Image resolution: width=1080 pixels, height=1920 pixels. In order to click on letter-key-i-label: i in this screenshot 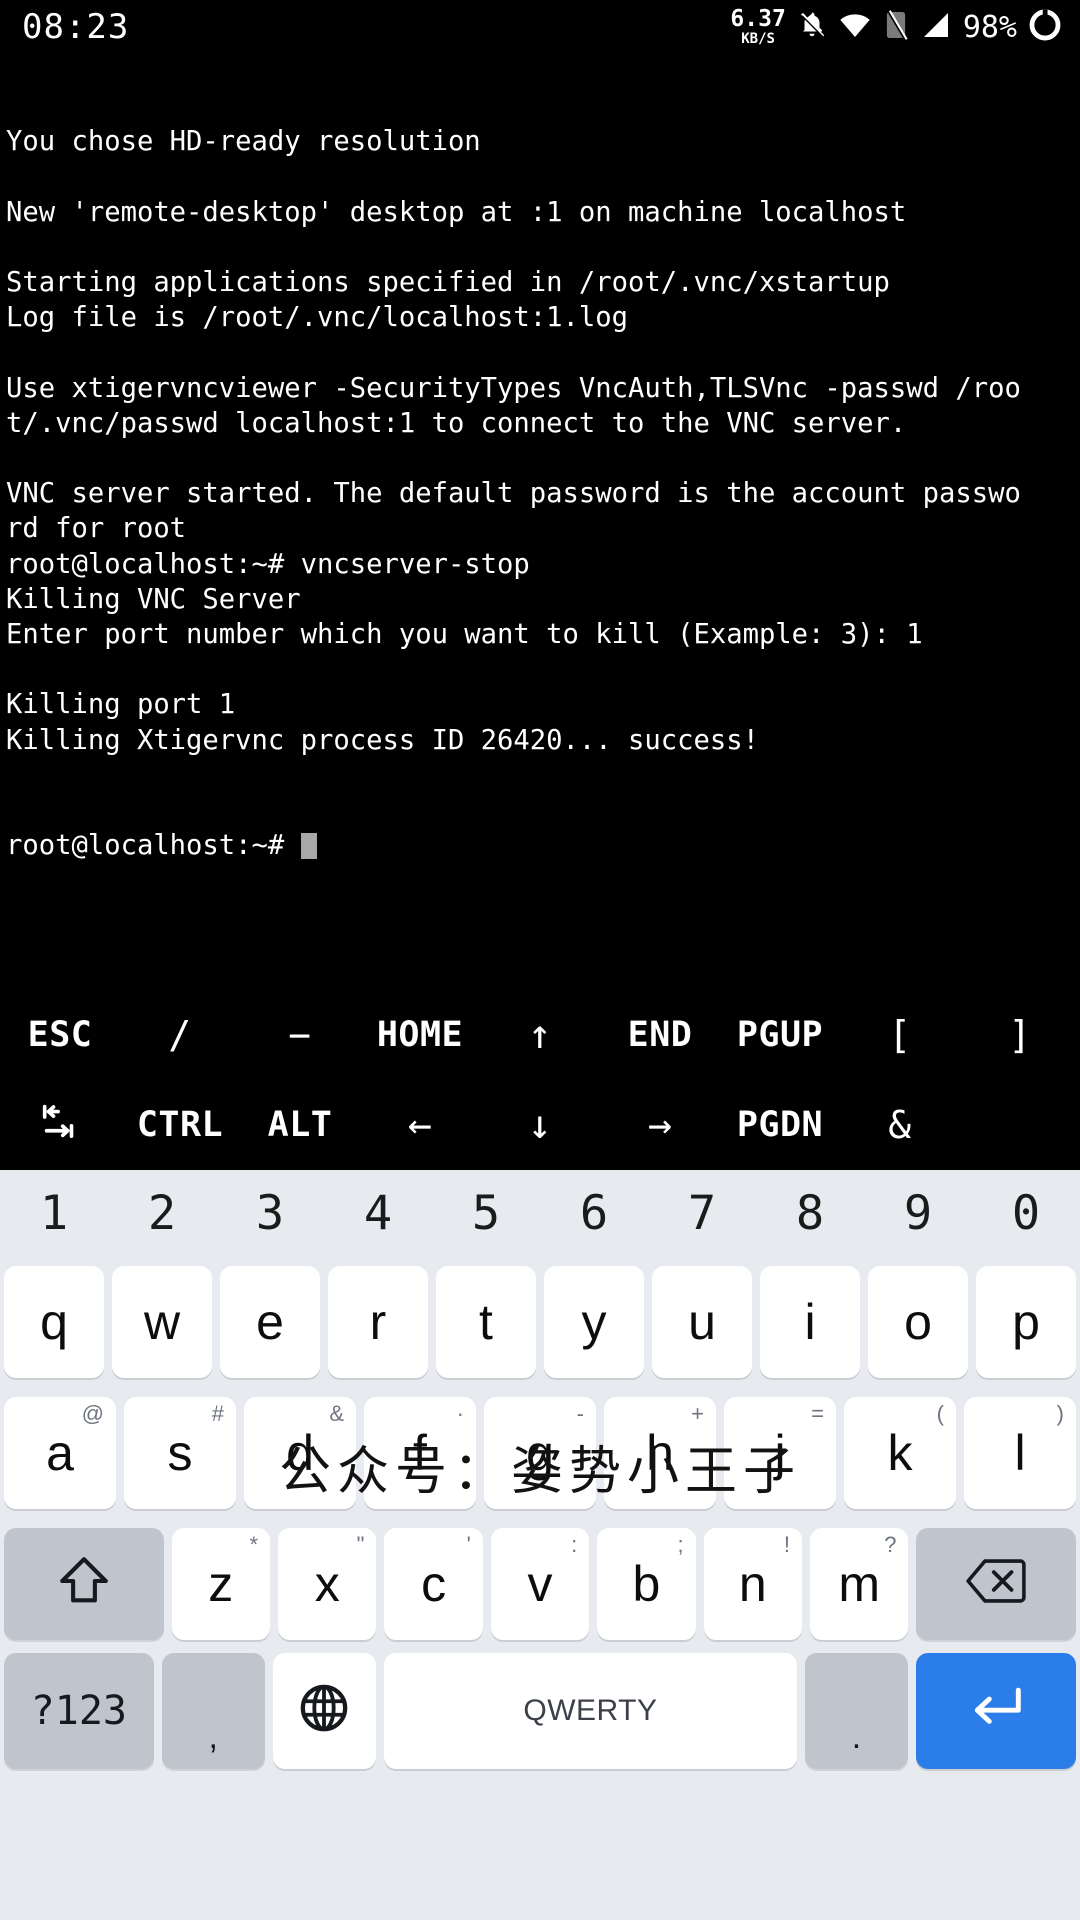, I will do `click(810, 1321)`.